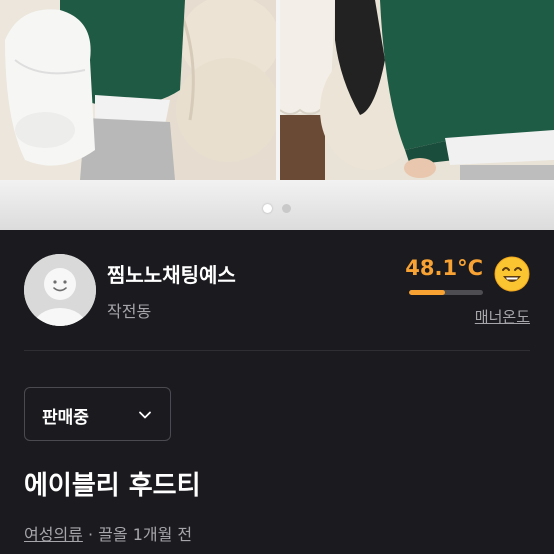  Describe the element at coordinates (444, 268) in the screenshot. I see `manner-temperature-value: 48.1°C` at that location.